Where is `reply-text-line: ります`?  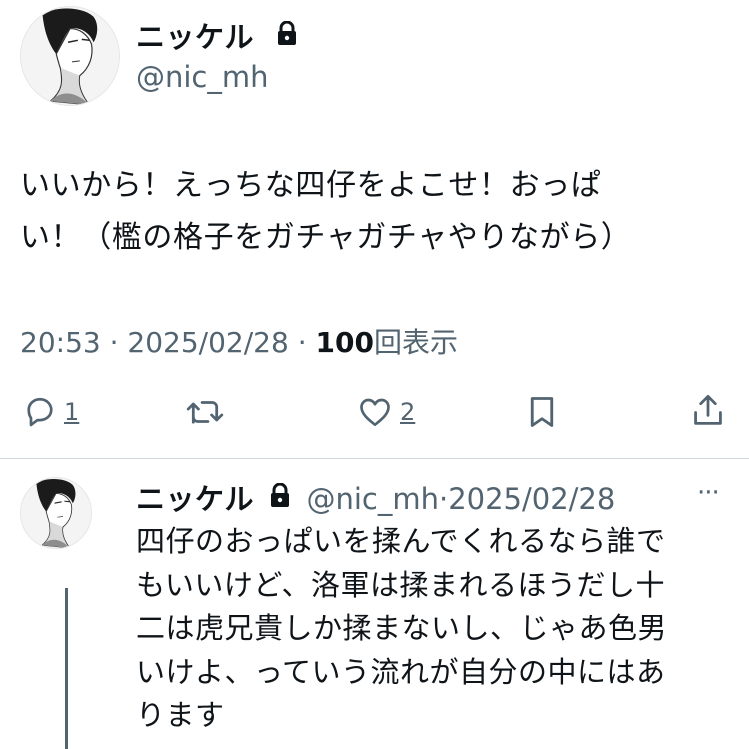 reply-text-line: ります is located at coordinates (180, 715).